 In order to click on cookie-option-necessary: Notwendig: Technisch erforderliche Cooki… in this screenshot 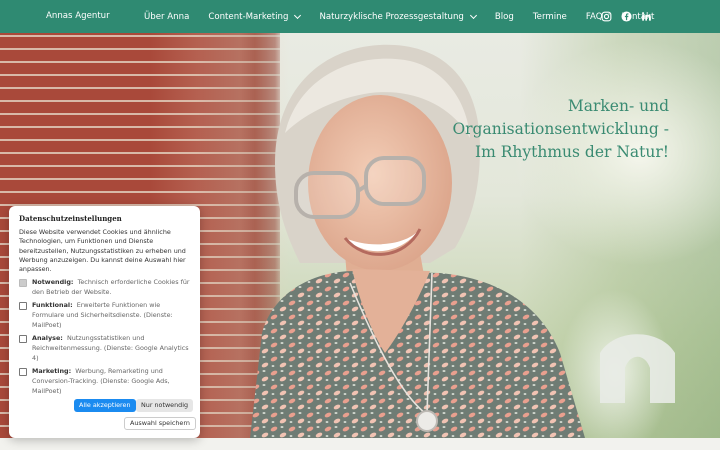, I will do `click(105, 287)`.